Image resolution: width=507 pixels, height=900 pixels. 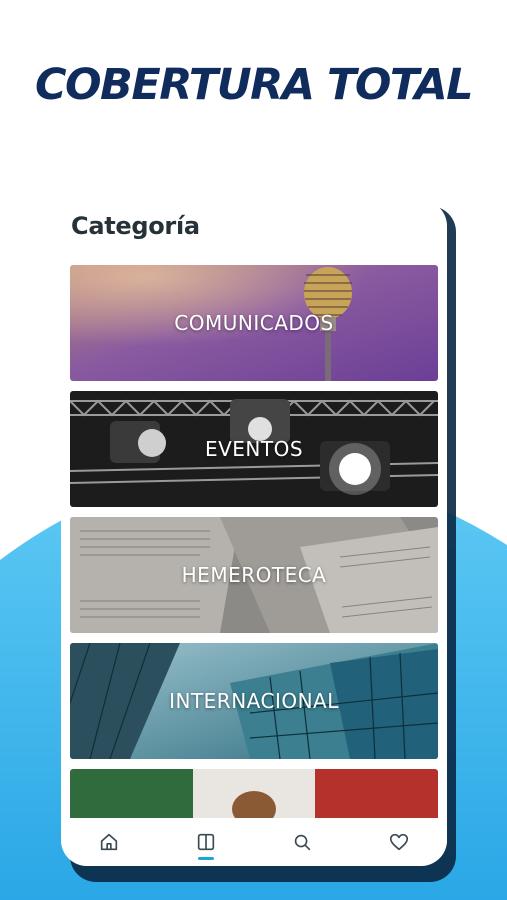 I want to click on nav-home, so click(x=109, y=842).